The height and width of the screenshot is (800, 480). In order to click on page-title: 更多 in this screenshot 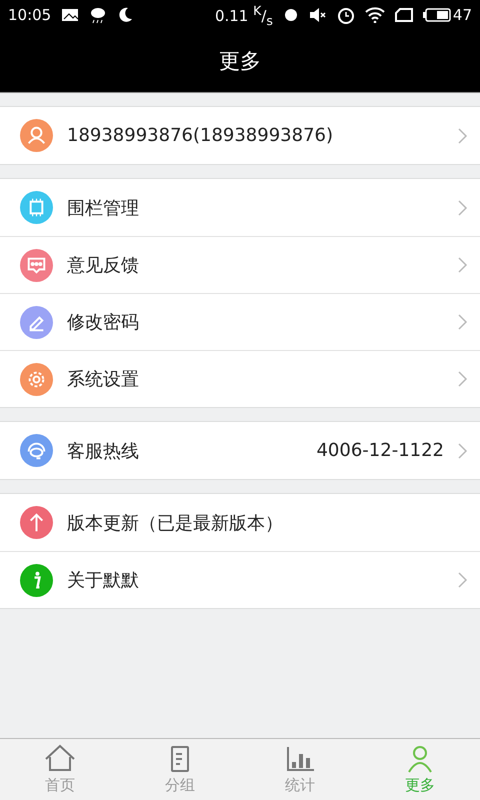, I will do `click(240, 61)`.